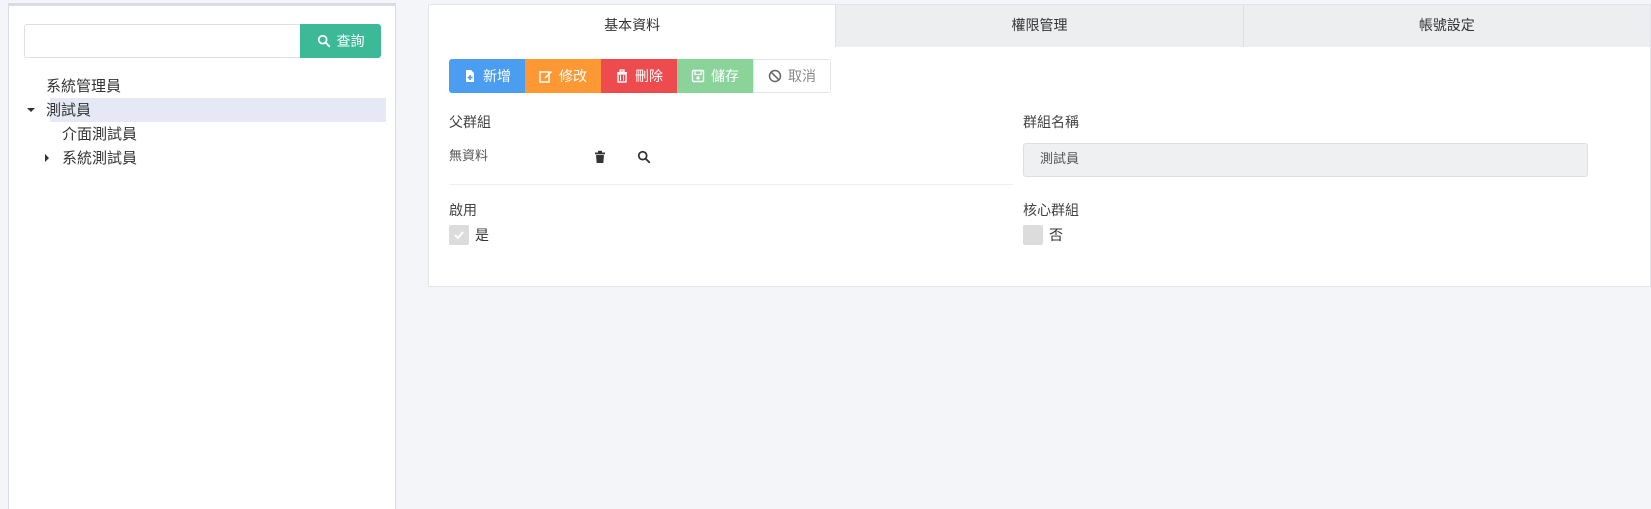 This screenshot has width=1651, height=509. What do you see at coordinates (470, 76) in the screenshot?
I see `file-add-icon` at bounding box center [470, 76].